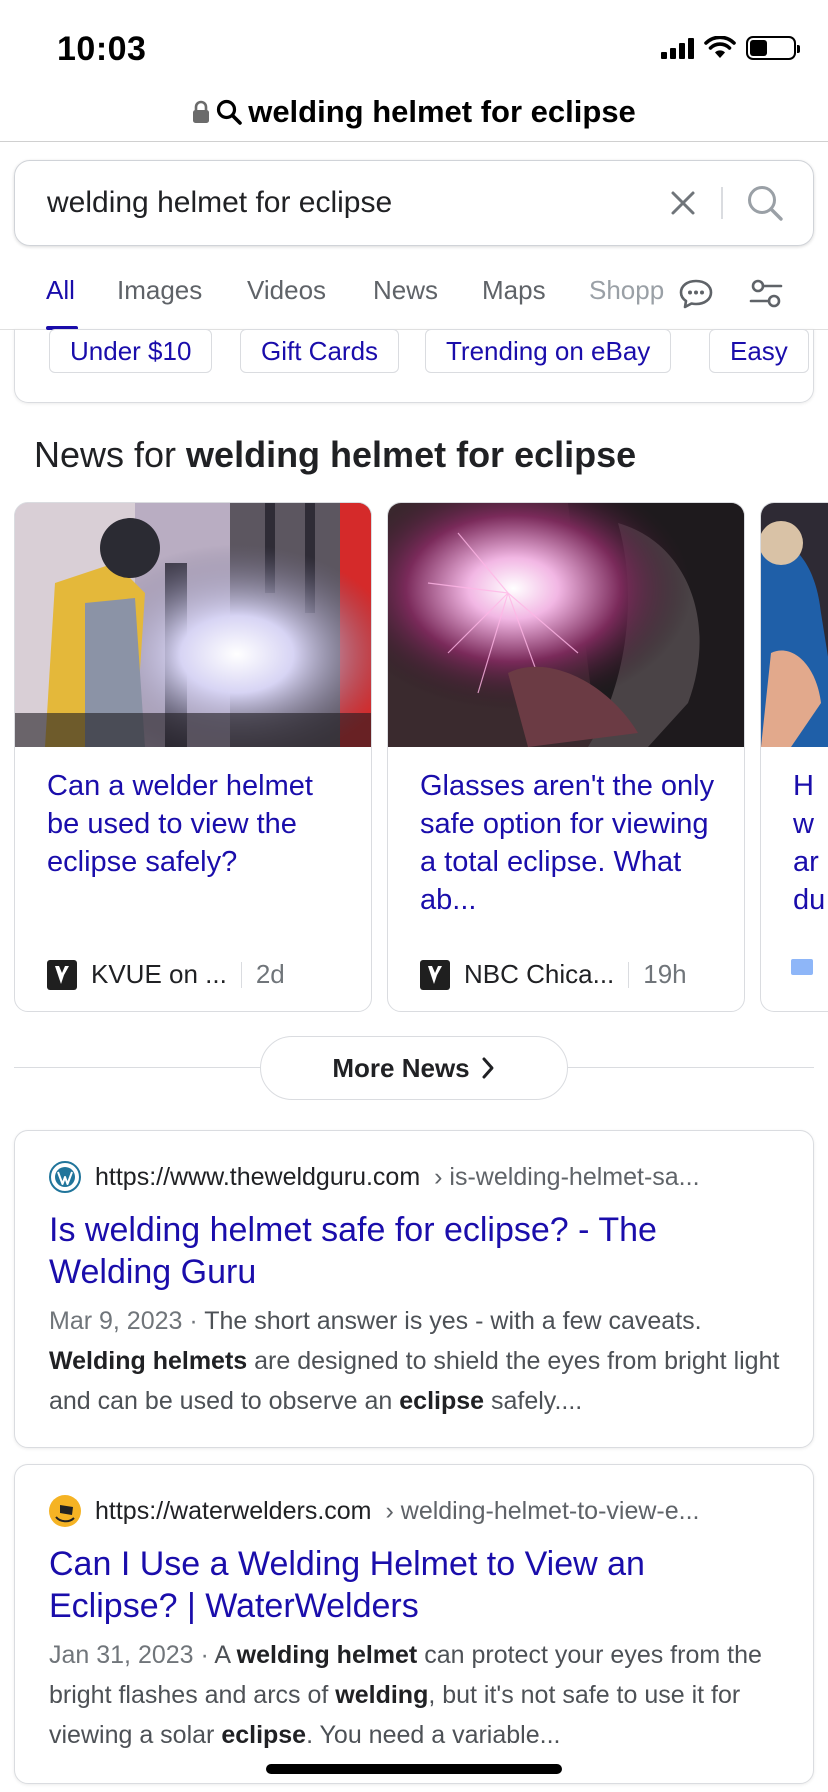  What do you see at coordinates (335, 203) in the screenshot?
I see `search-input` at bounding box center [335, 203].